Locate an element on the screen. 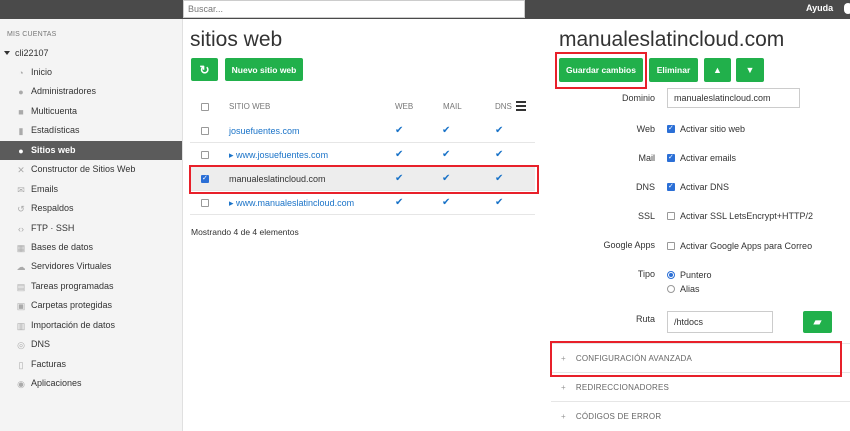  sidebar-item-sitios-web: ● Sitios web is located at coordinates (91, 150).